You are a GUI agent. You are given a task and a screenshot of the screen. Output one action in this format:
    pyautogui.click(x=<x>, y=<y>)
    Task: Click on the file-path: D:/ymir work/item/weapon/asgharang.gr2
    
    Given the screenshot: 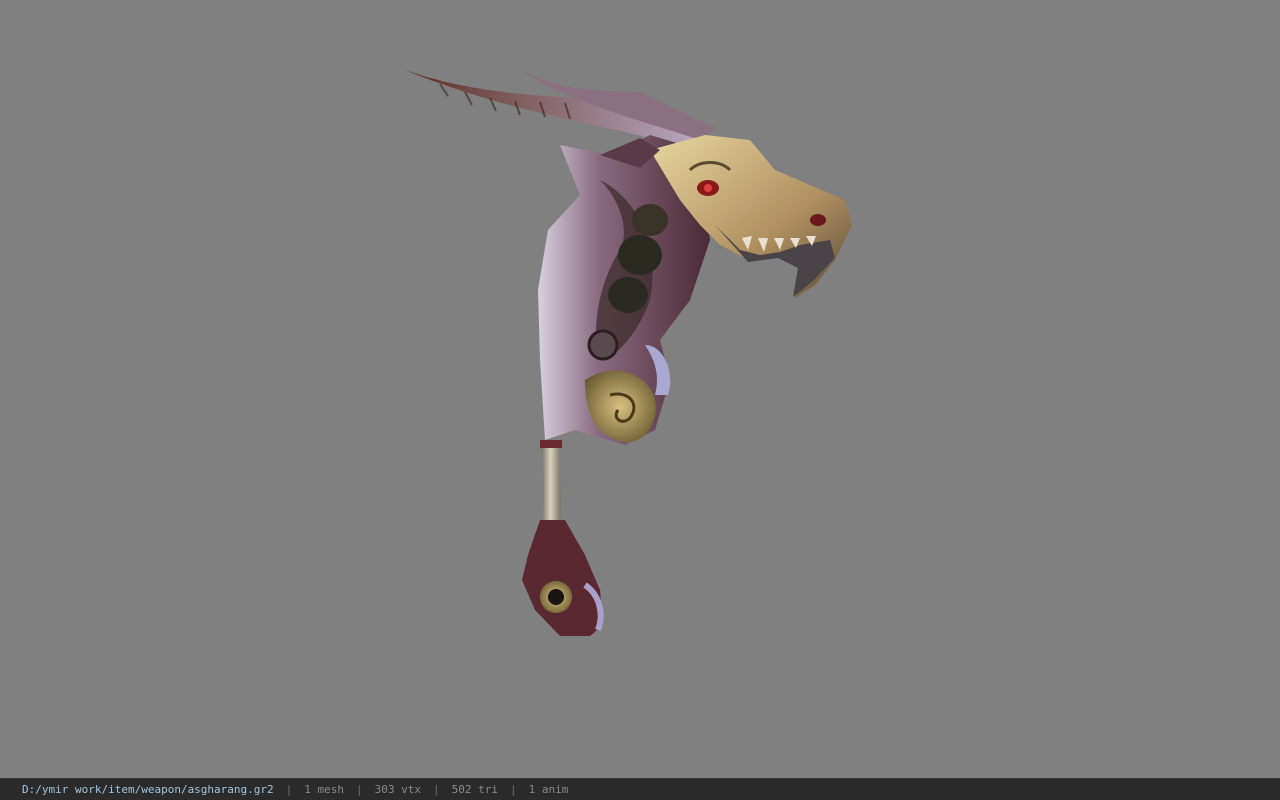 What is the action you would take?
    pyautogui.click(x=148, y=789)
    